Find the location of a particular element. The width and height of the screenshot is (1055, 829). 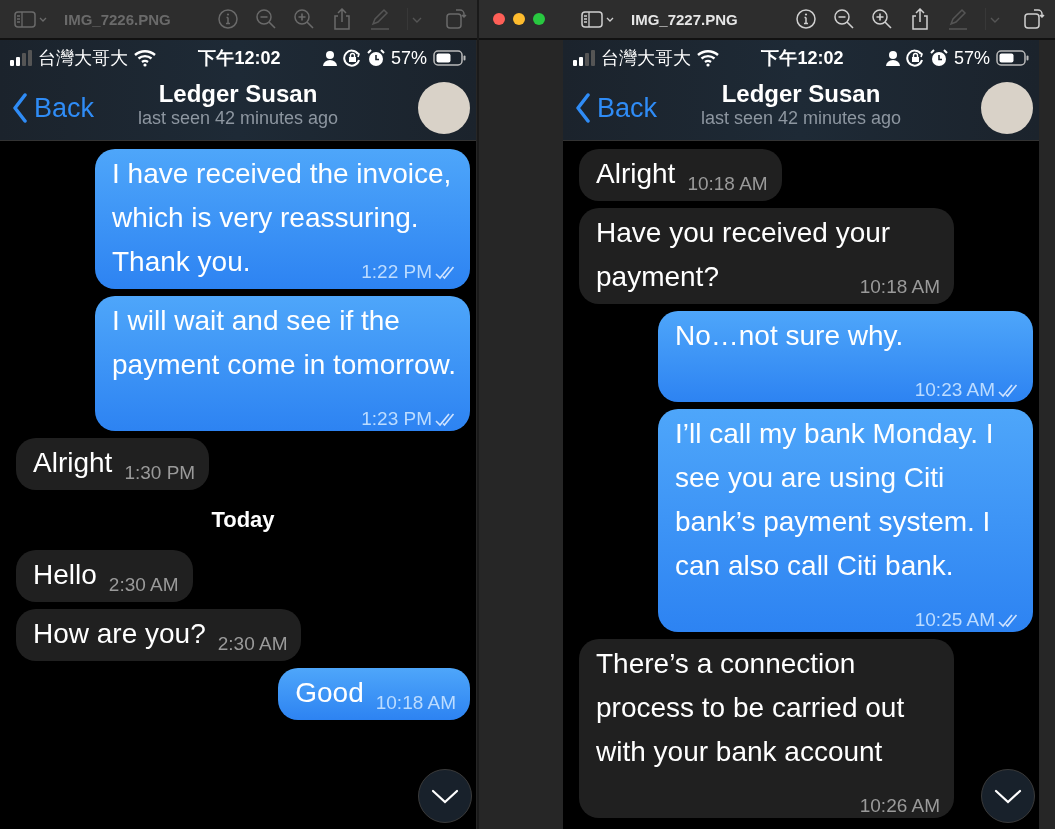

sent-message: Good 10:18 AM is located at coordinates (374, 694).